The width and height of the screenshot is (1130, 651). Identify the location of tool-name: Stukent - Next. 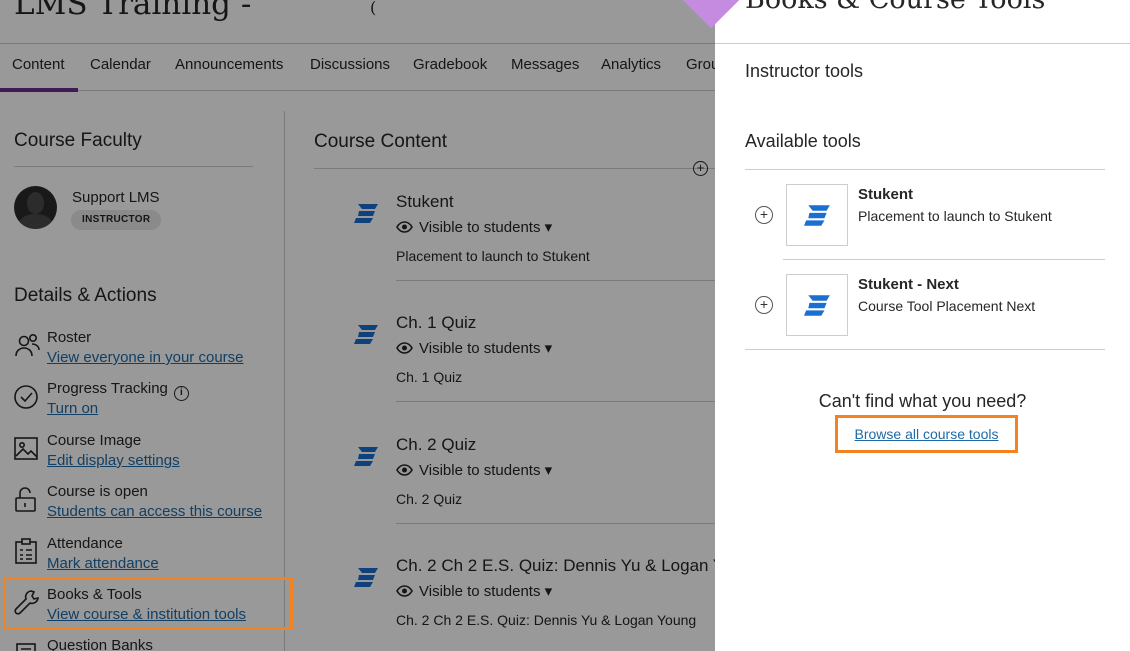
(908, 284).